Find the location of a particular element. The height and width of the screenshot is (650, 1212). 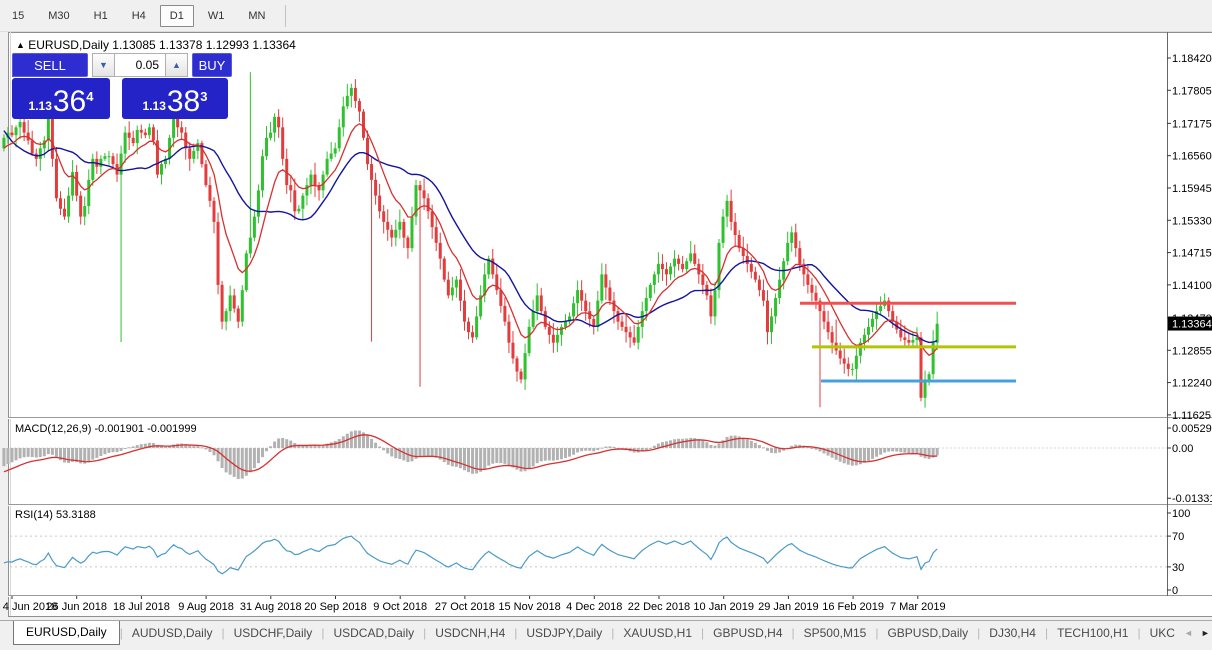

timeframe-button-15: 15 is located at coordinates (18, 16).